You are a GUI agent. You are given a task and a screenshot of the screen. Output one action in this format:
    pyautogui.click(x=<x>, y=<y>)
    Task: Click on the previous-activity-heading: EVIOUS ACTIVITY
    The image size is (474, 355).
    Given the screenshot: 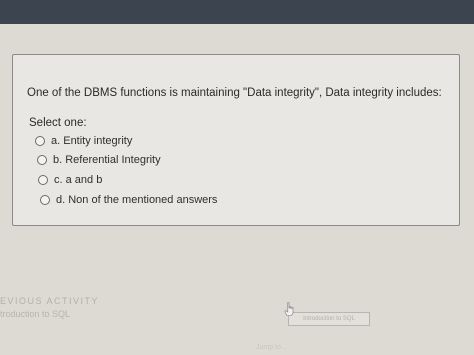 What is the action you would take?
    pyautogui.click(x=50, y=301)
    